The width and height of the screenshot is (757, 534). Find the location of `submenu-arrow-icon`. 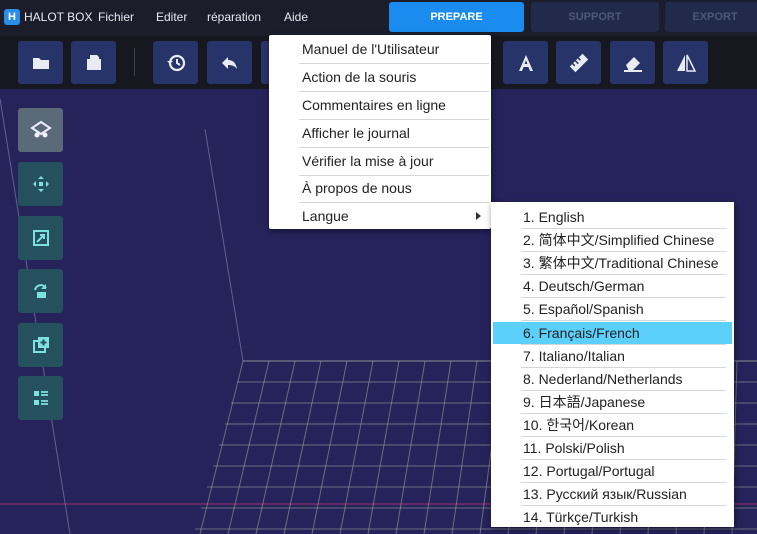

submenu-arrow-icon is located at coordinates (478, 216).